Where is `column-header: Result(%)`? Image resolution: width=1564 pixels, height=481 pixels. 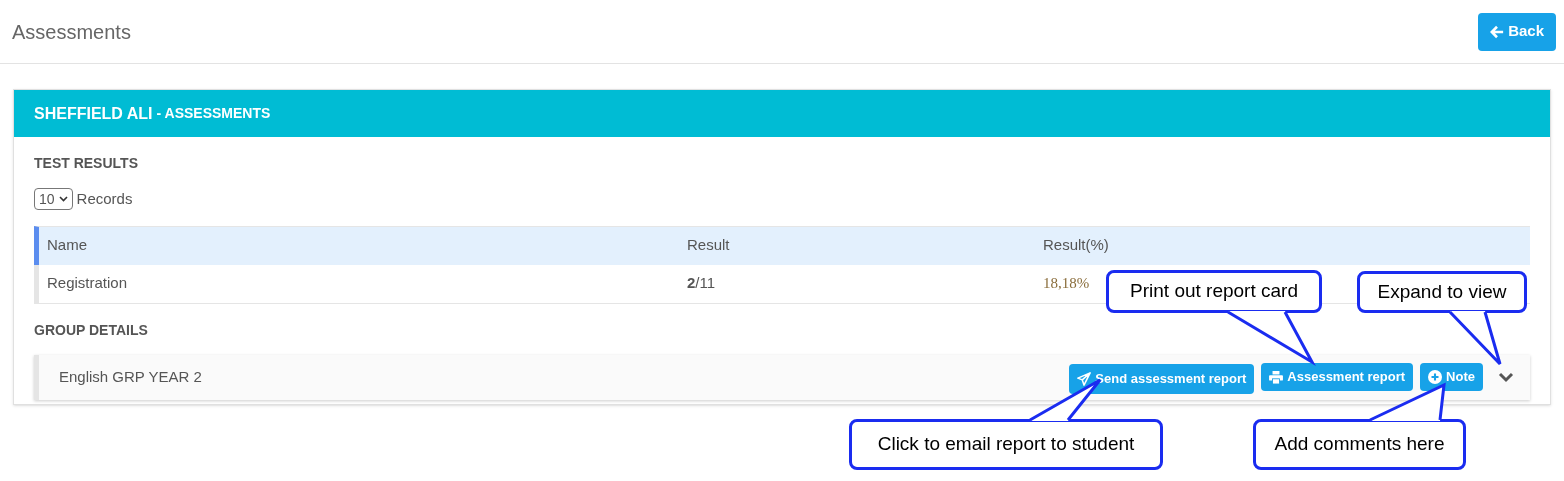 column-header: Result(%) is located at coordinates (1076, 245).